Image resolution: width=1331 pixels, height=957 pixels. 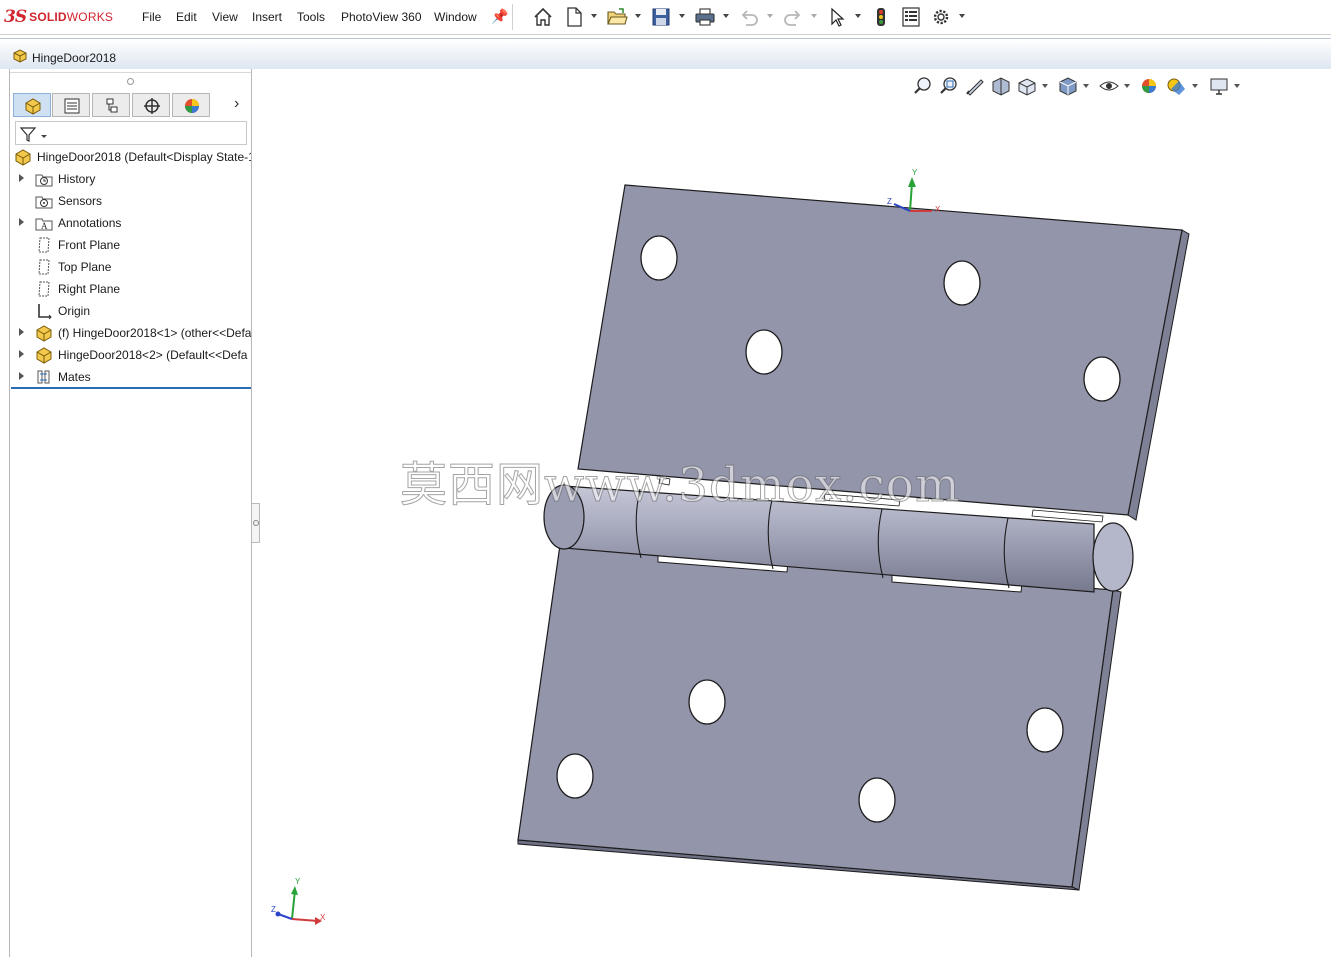 I want to click on configuration-icon, so click(x=112, y=105).